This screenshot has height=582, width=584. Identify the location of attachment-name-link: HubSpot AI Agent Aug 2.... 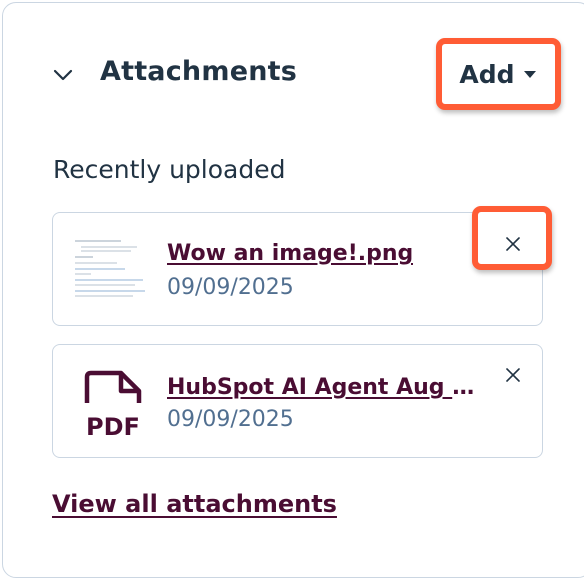
(323, 387).